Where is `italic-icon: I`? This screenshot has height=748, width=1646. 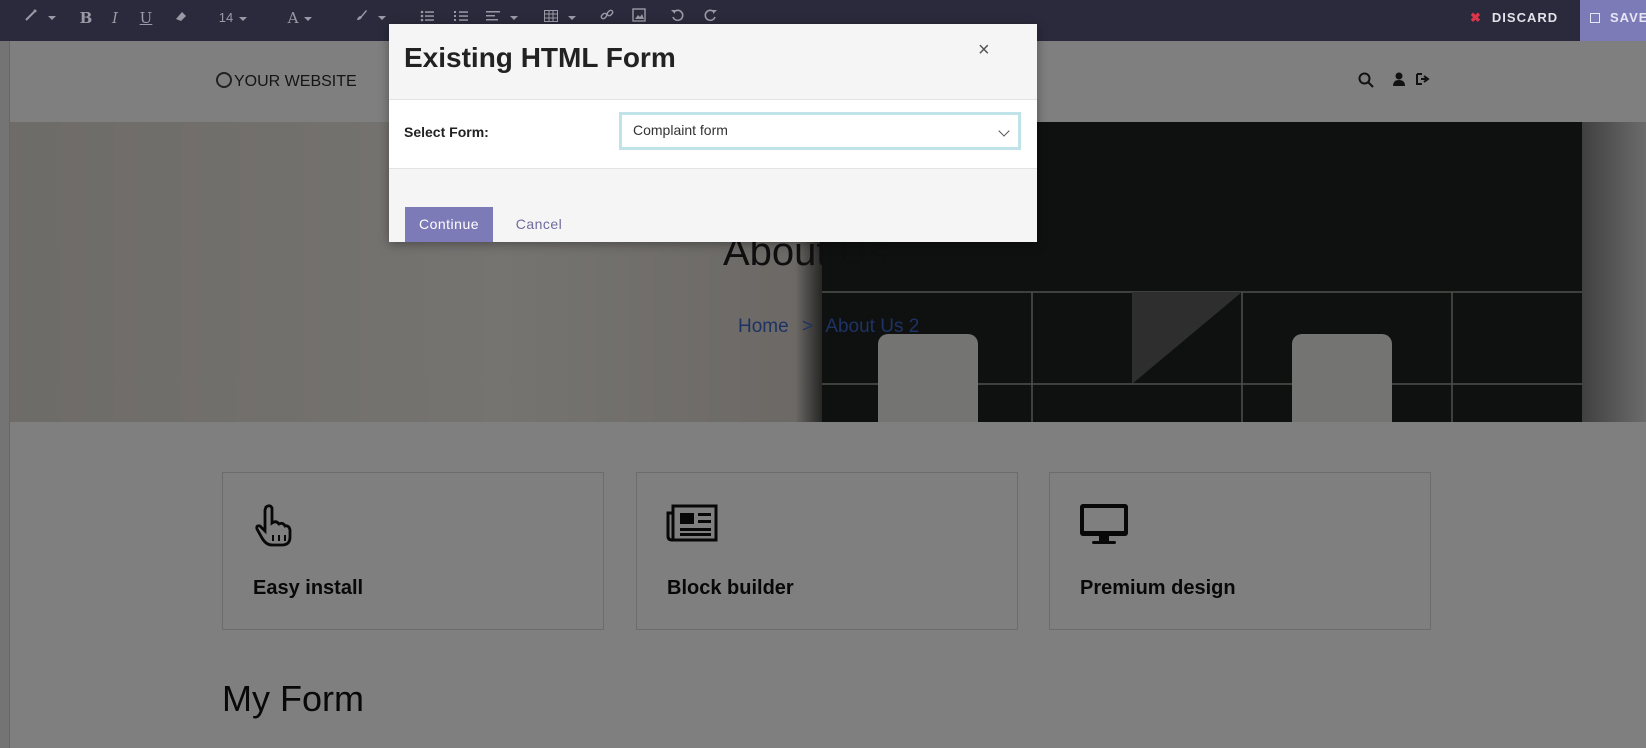 italic-icon: I is located at coordinates (115, 18).